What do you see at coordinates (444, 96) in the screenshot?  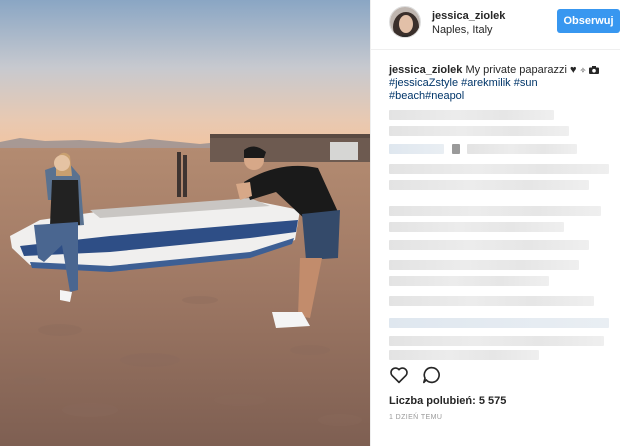 I see `hashtag-neapol: #neapol` at bounding box center [444, 96].